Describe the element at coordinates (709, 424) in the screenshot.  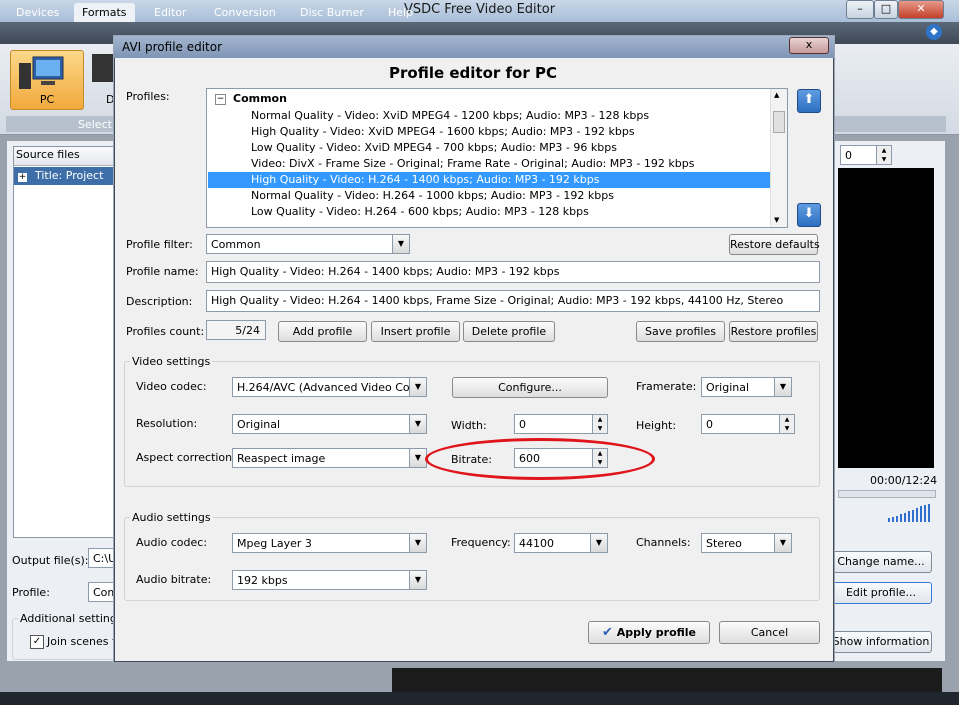
I see `height-value: 0` at that location.